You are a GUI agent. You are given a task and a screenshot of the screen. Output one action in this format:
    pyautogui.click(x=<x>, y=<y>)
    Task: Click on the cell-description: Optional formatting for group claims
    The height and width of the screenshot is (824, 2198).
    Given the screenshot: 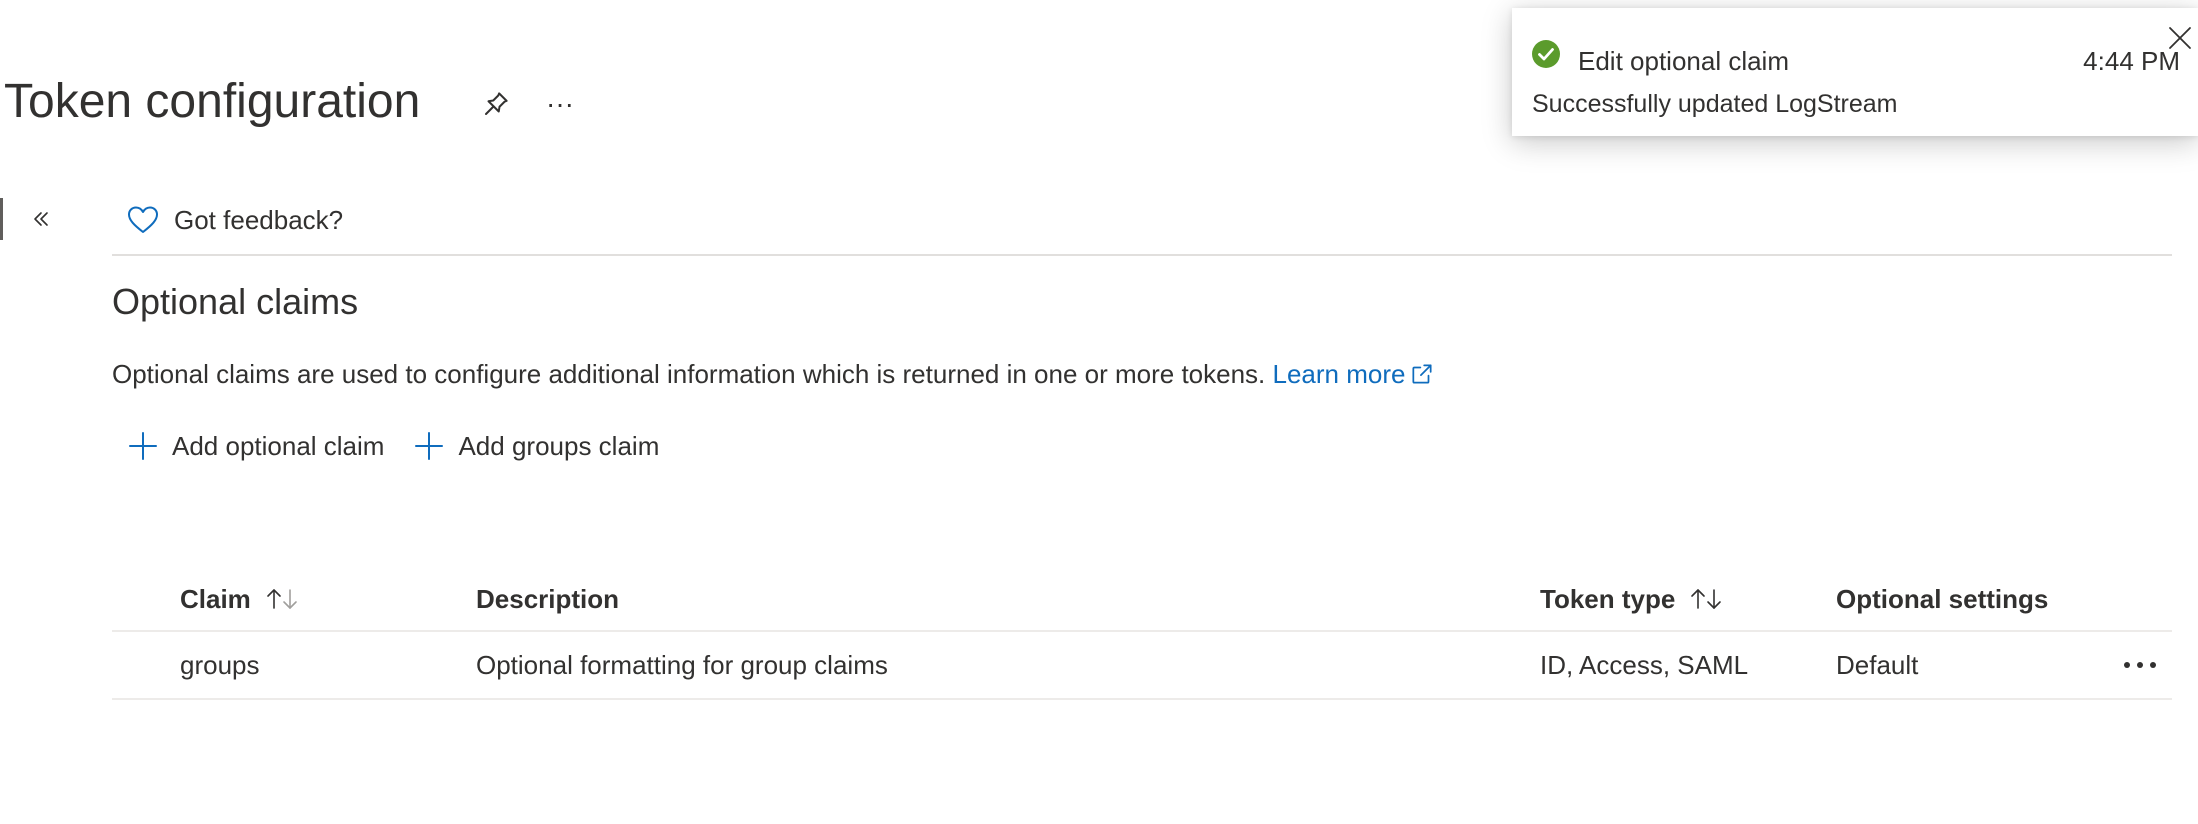 What is the action you would take?
    pyautogui.click(x=682, y=664)
    